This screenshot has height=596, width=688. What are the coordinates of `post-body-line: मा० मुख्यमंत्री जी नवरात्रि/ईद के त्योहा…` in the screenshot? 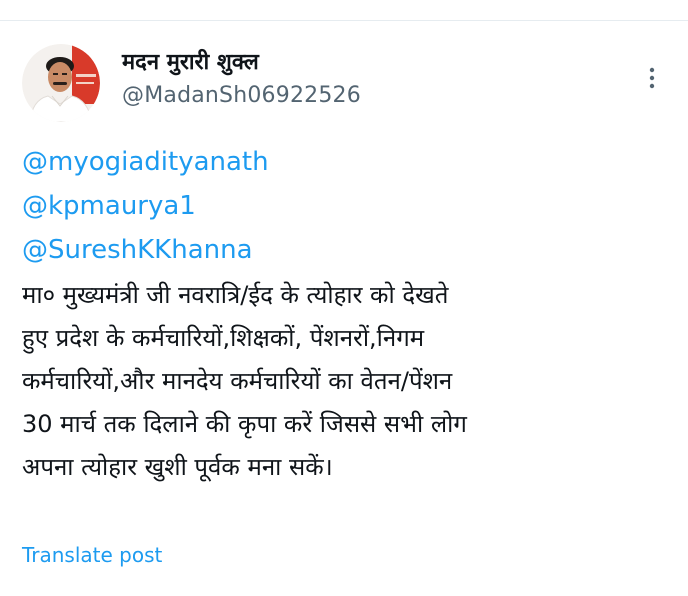 It's located at (235, 295).